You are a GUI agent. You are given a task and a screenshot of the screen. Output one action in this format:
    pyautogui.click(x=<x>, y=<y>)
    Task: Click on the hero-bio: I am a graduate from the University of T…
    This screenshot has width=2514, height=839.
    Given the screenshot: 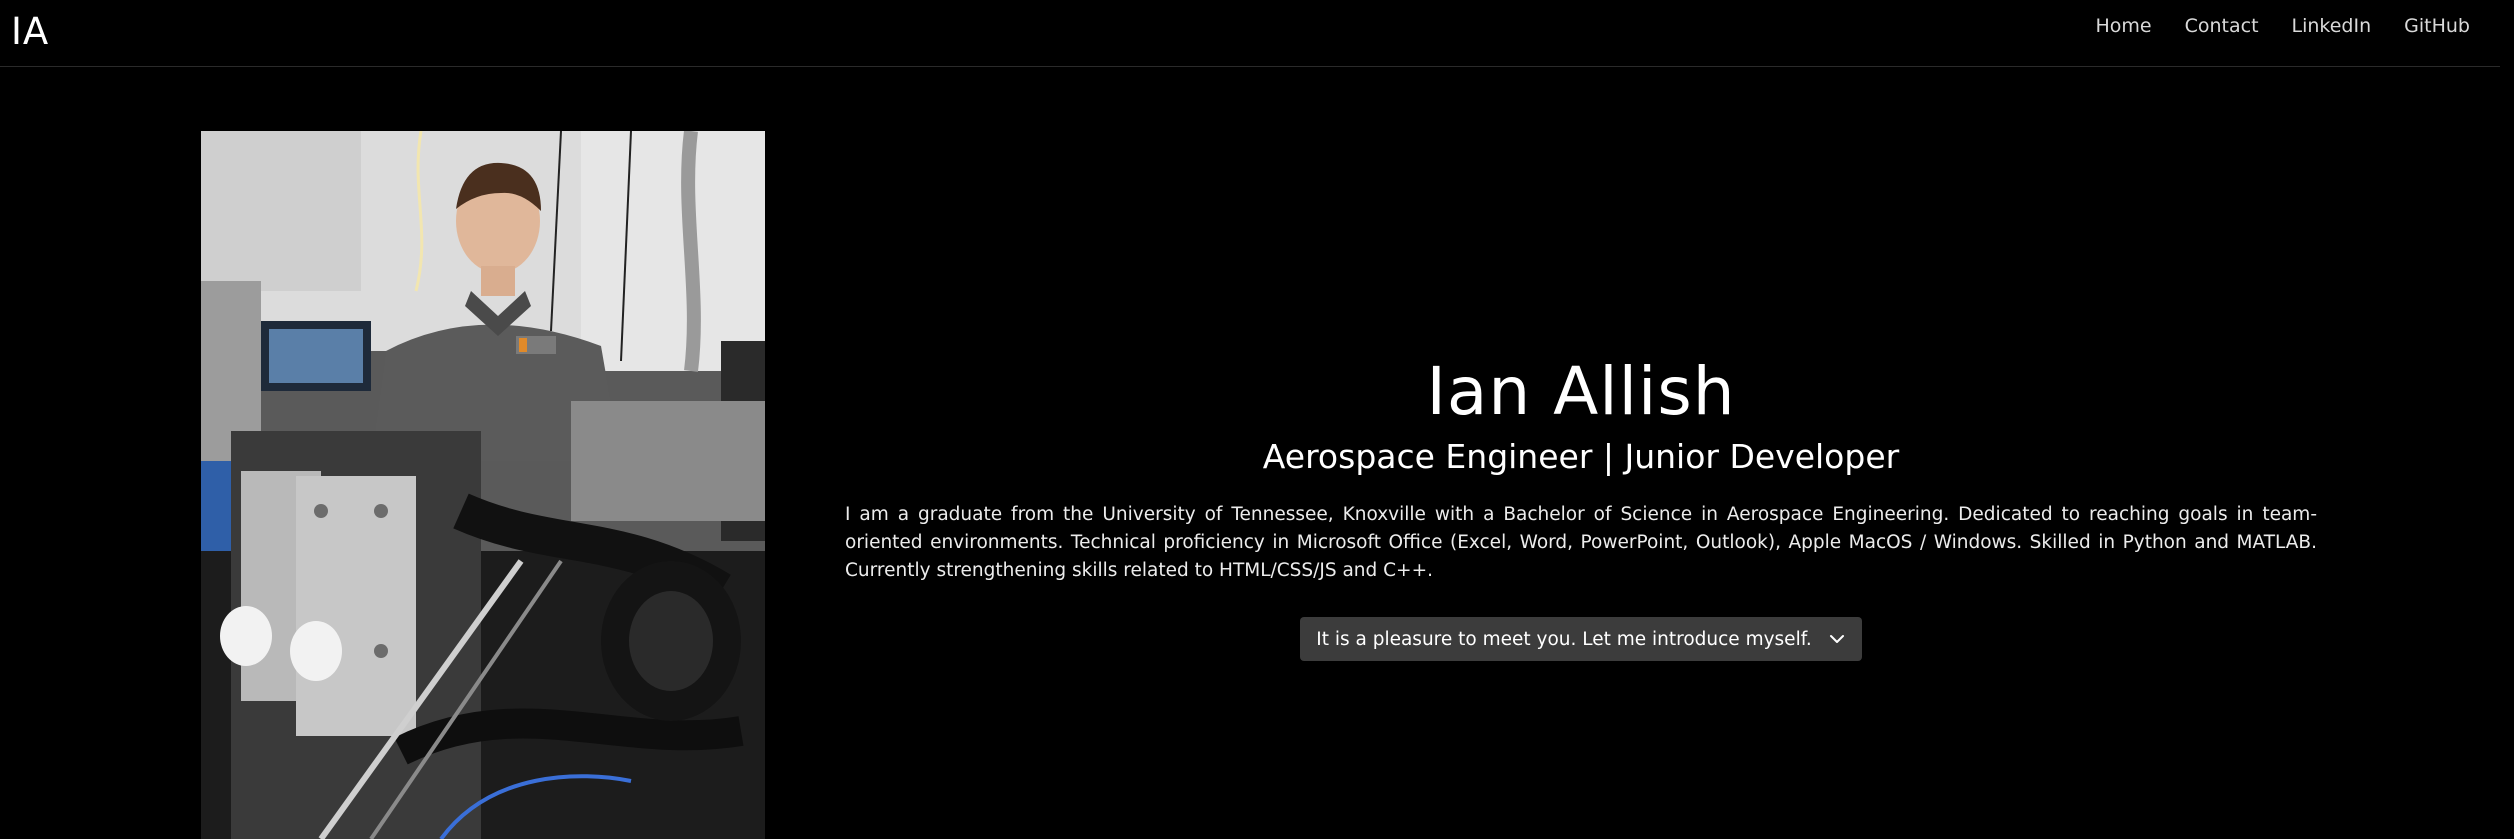 What is the action you would take?
    pyautogui.click(x=1581, y=542)
    